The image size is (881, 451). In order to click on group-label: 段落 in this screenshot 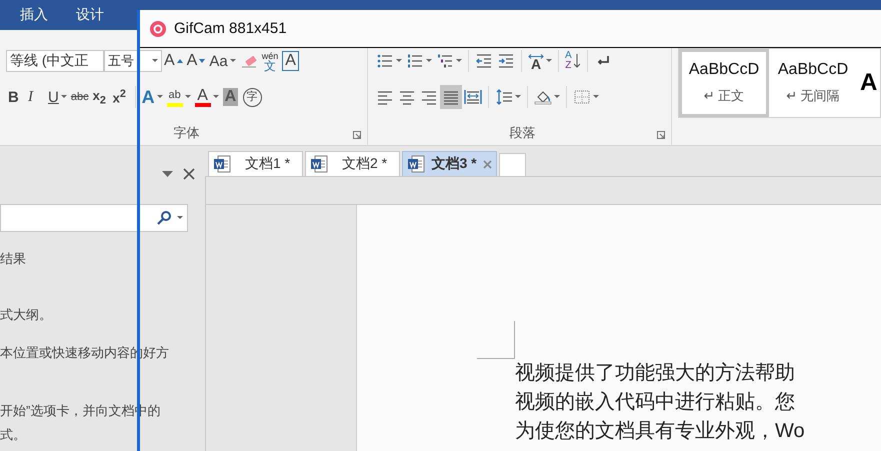, I will do `click(523, 133)`.